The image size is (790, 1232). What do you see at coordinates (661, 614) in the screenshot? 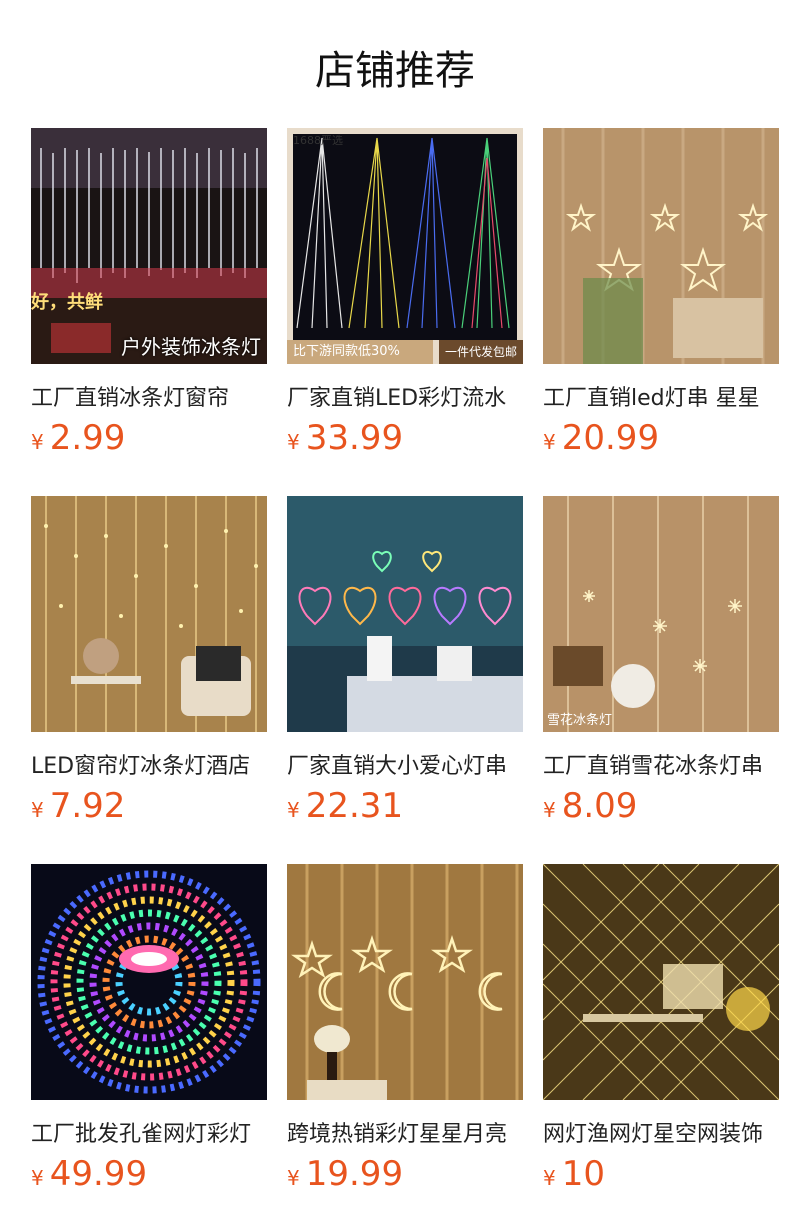
I see `snowflake-lights-image: 雪花冰条灯` at bounding box center [661, 614].